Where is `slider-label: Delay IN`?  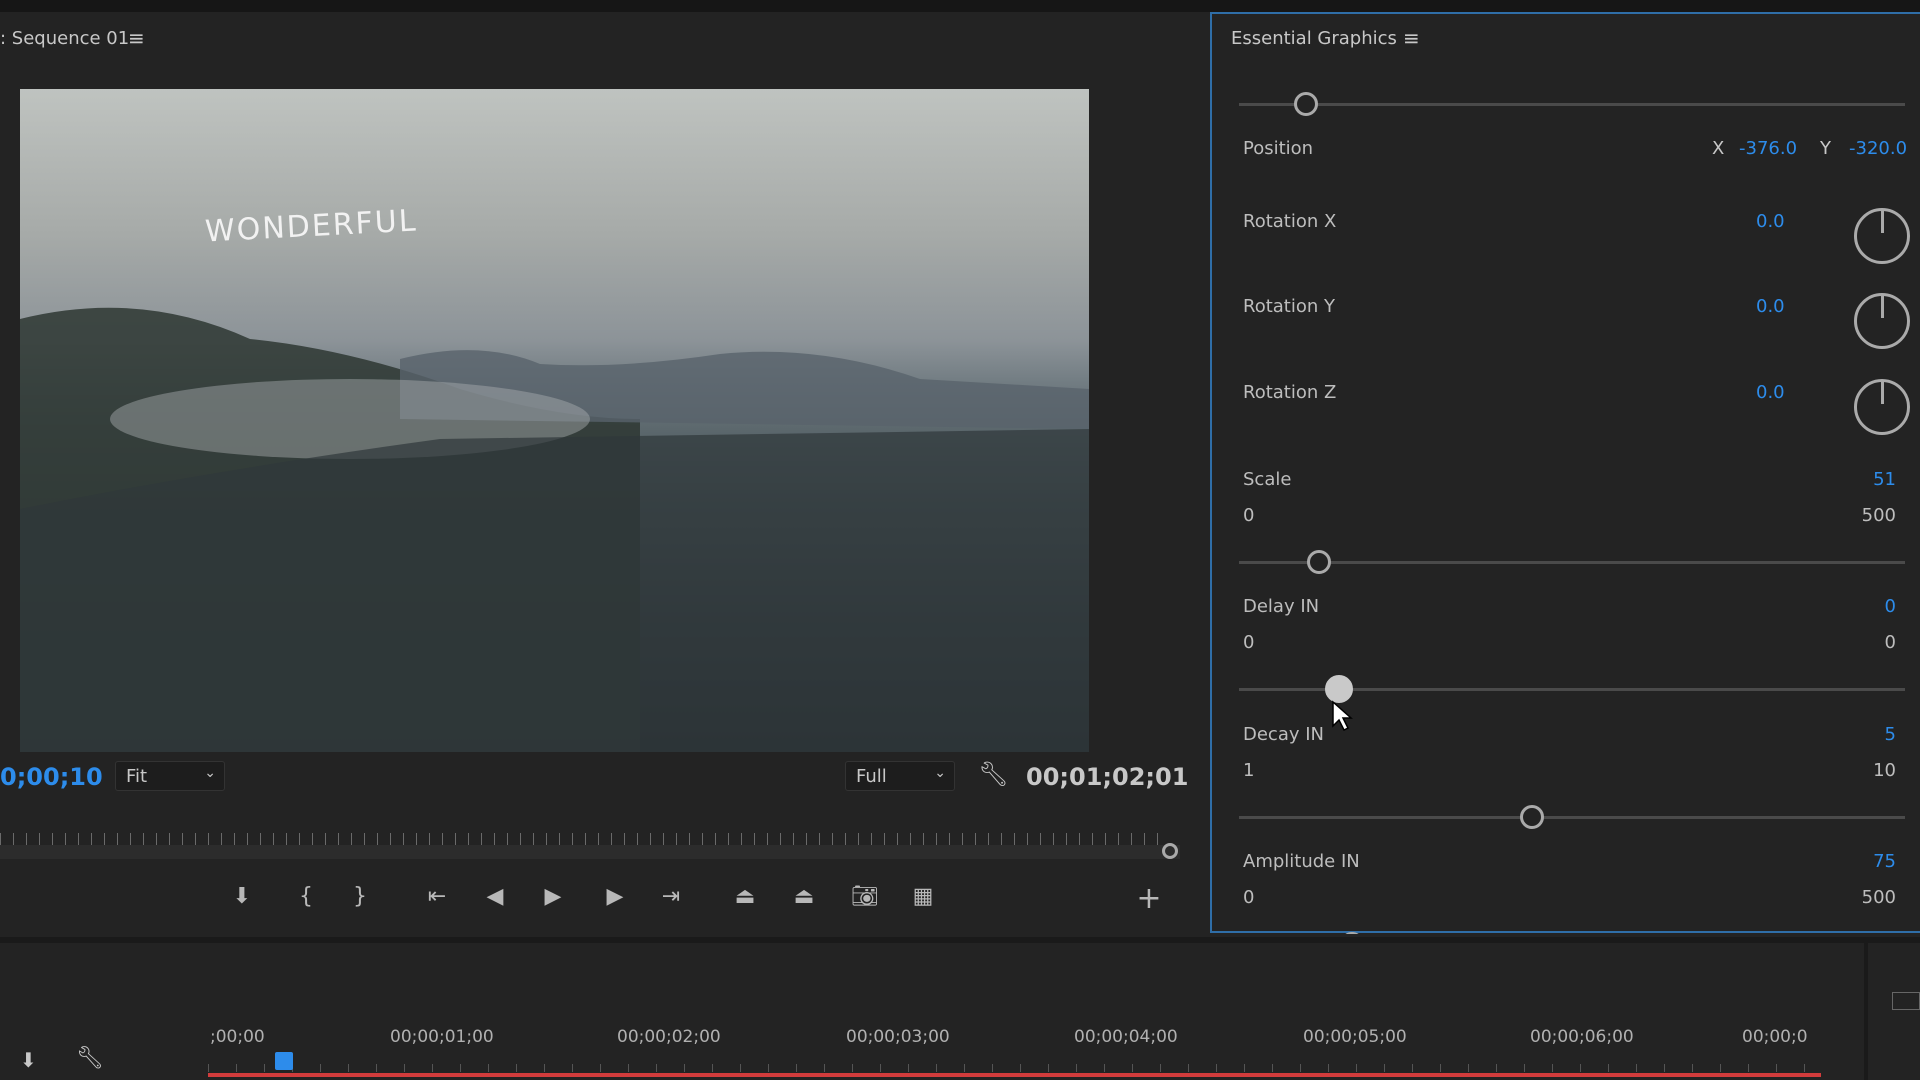
slider-label: Delay IN is located at coordinates (1281, 606).